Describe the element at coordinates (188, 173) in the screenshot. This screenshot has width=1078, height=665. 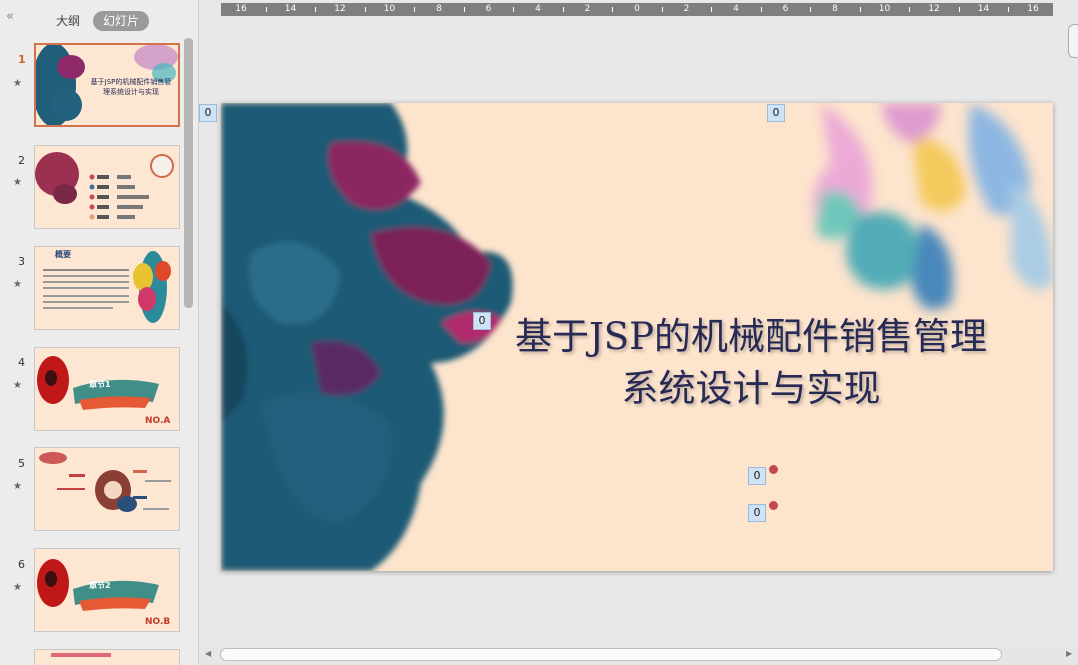
I see `panel-scrollbar` at that location.